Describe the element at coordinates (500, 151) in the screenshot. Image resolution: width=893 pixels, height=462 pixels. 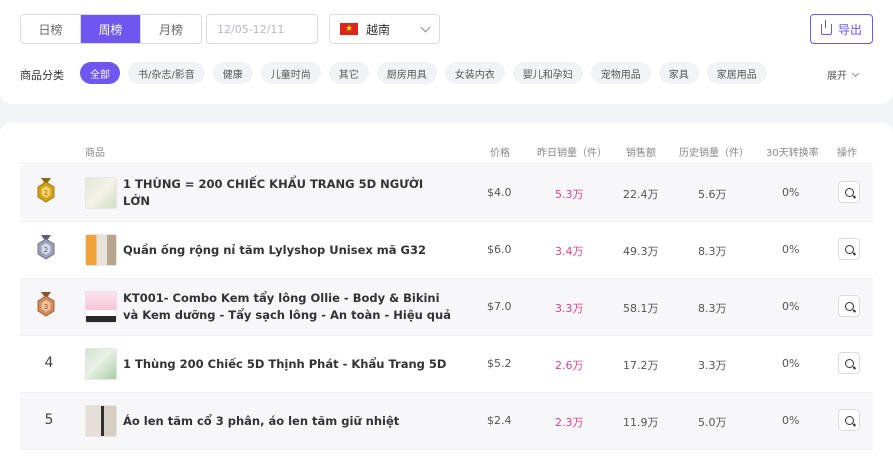
I see `header-price: 价格` at that location.